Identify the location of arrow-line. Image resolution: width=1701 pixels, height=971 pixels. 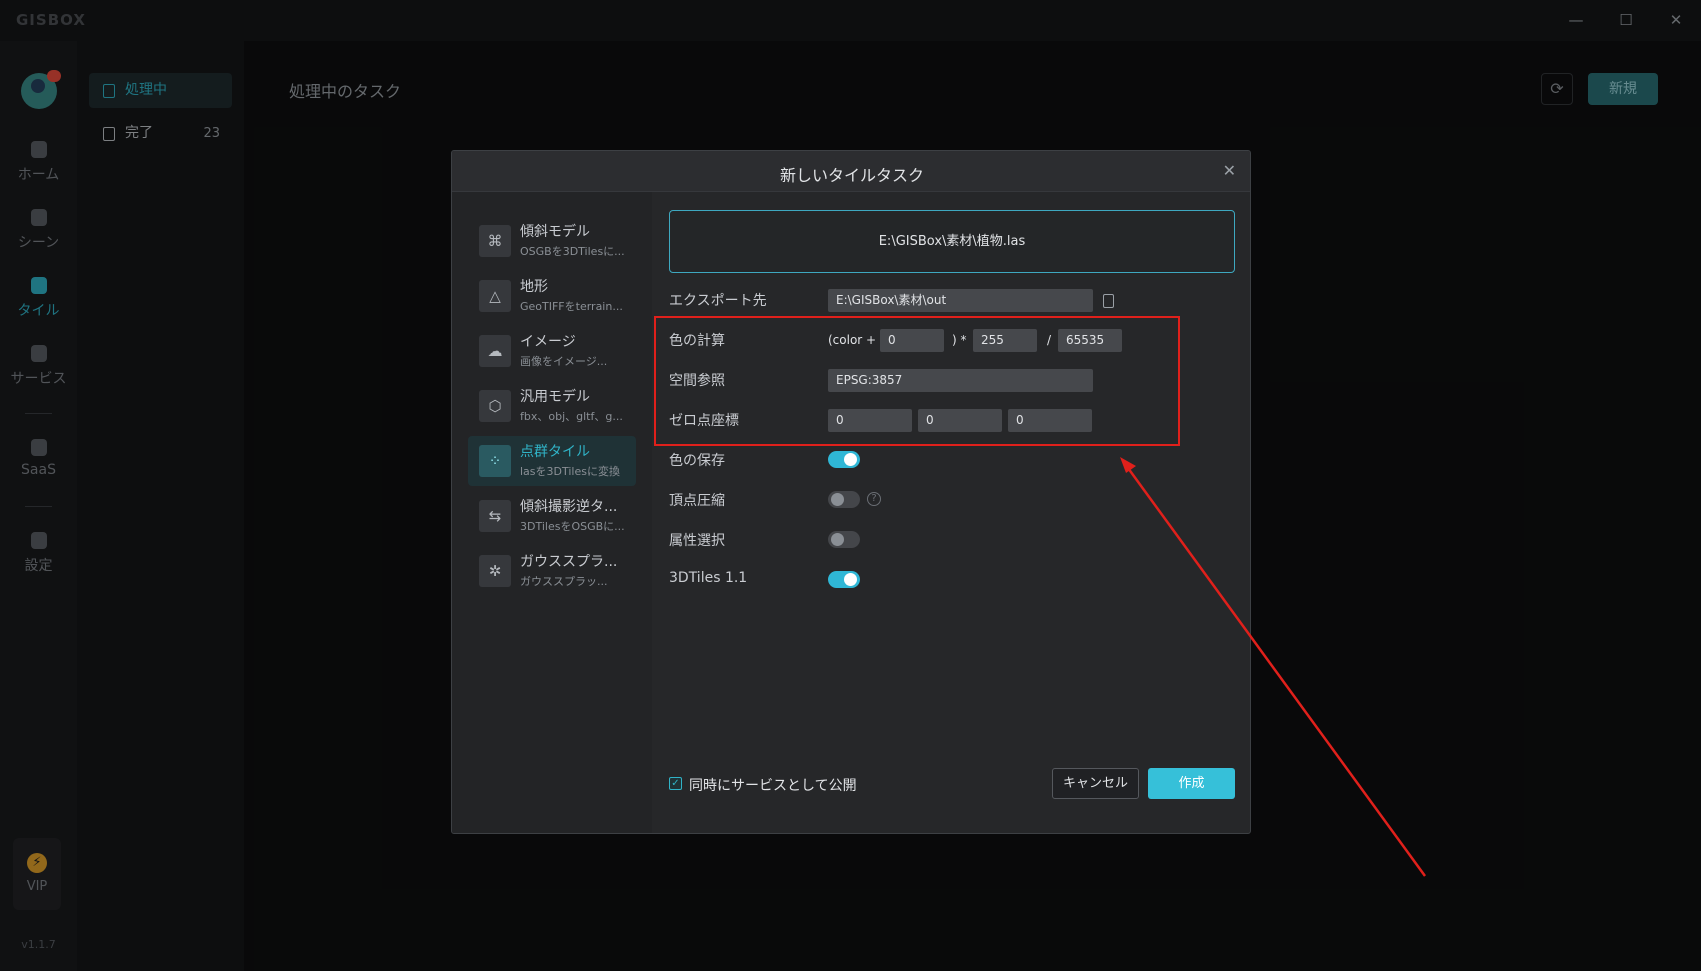
(1276, 672).